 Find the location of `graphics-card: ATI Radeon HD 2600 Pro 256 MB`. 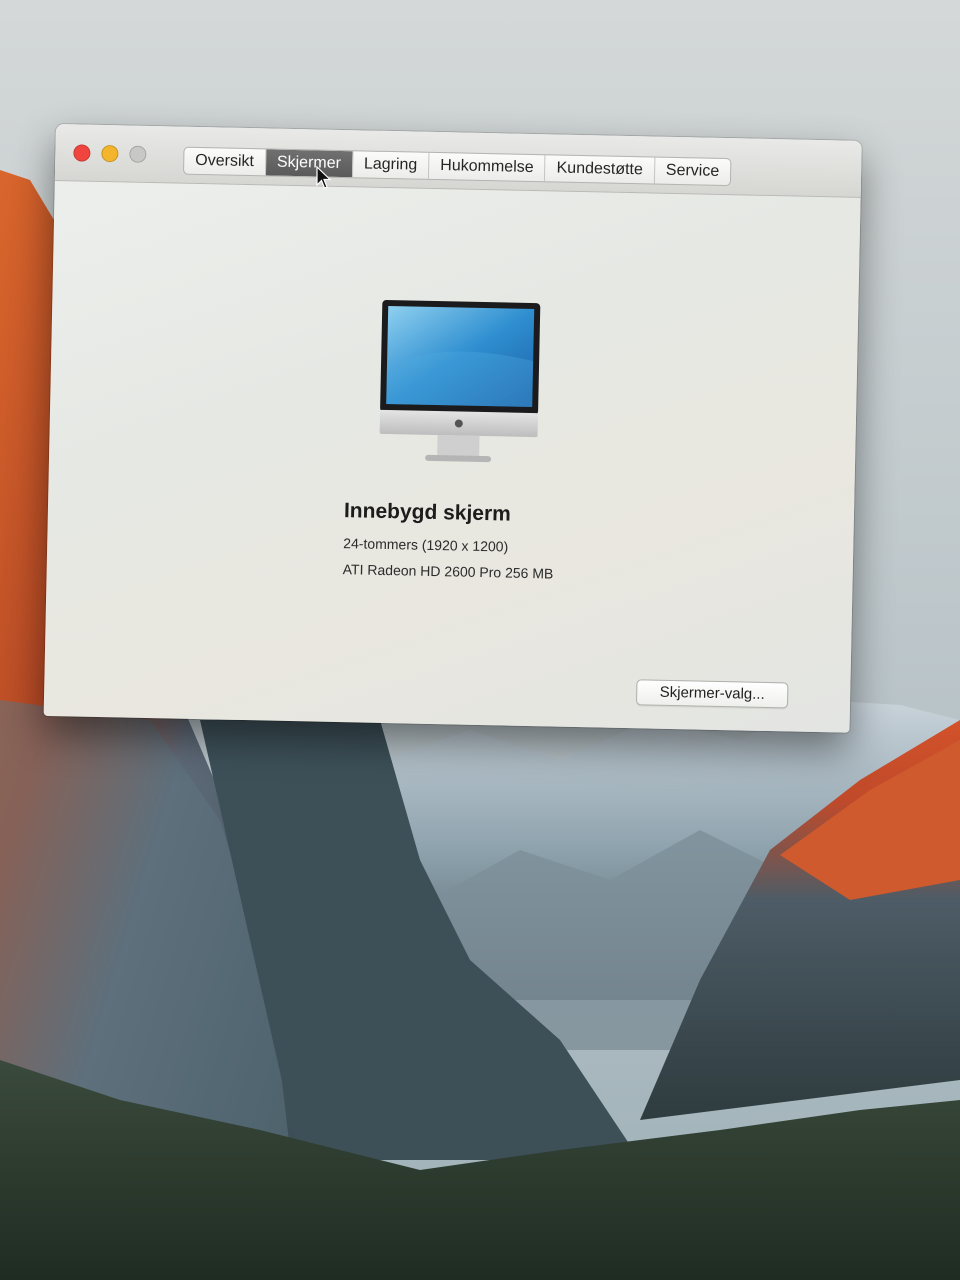

graphics-card: ATI Radeon HD 2600 Pro 256 MB is located at coordinates (448, 571).